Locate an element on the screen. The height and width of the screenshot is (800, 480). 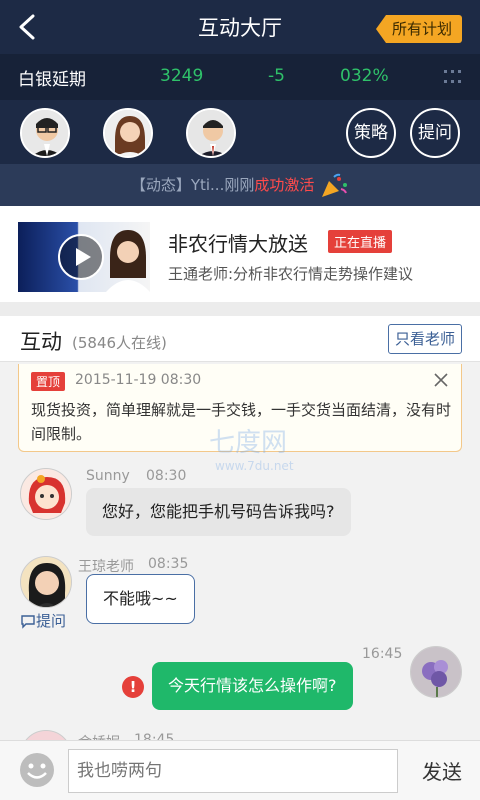
online-count: (5846人在线) is located at coordinates (119, 343).